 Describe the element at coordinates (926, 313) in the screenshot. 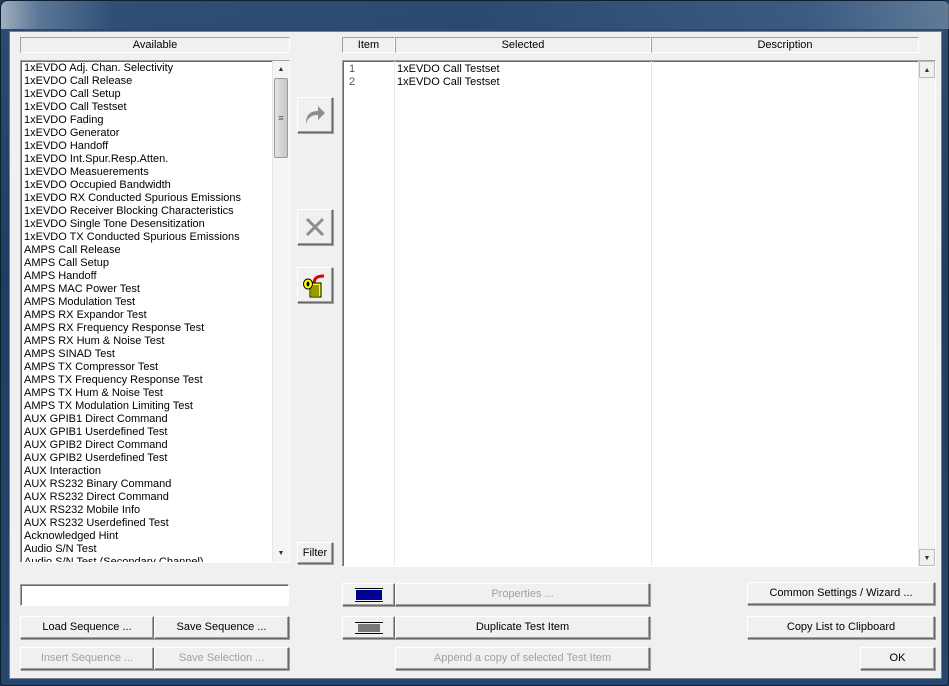

I see `selected-scrollbar: ▲ ▼` at that location.